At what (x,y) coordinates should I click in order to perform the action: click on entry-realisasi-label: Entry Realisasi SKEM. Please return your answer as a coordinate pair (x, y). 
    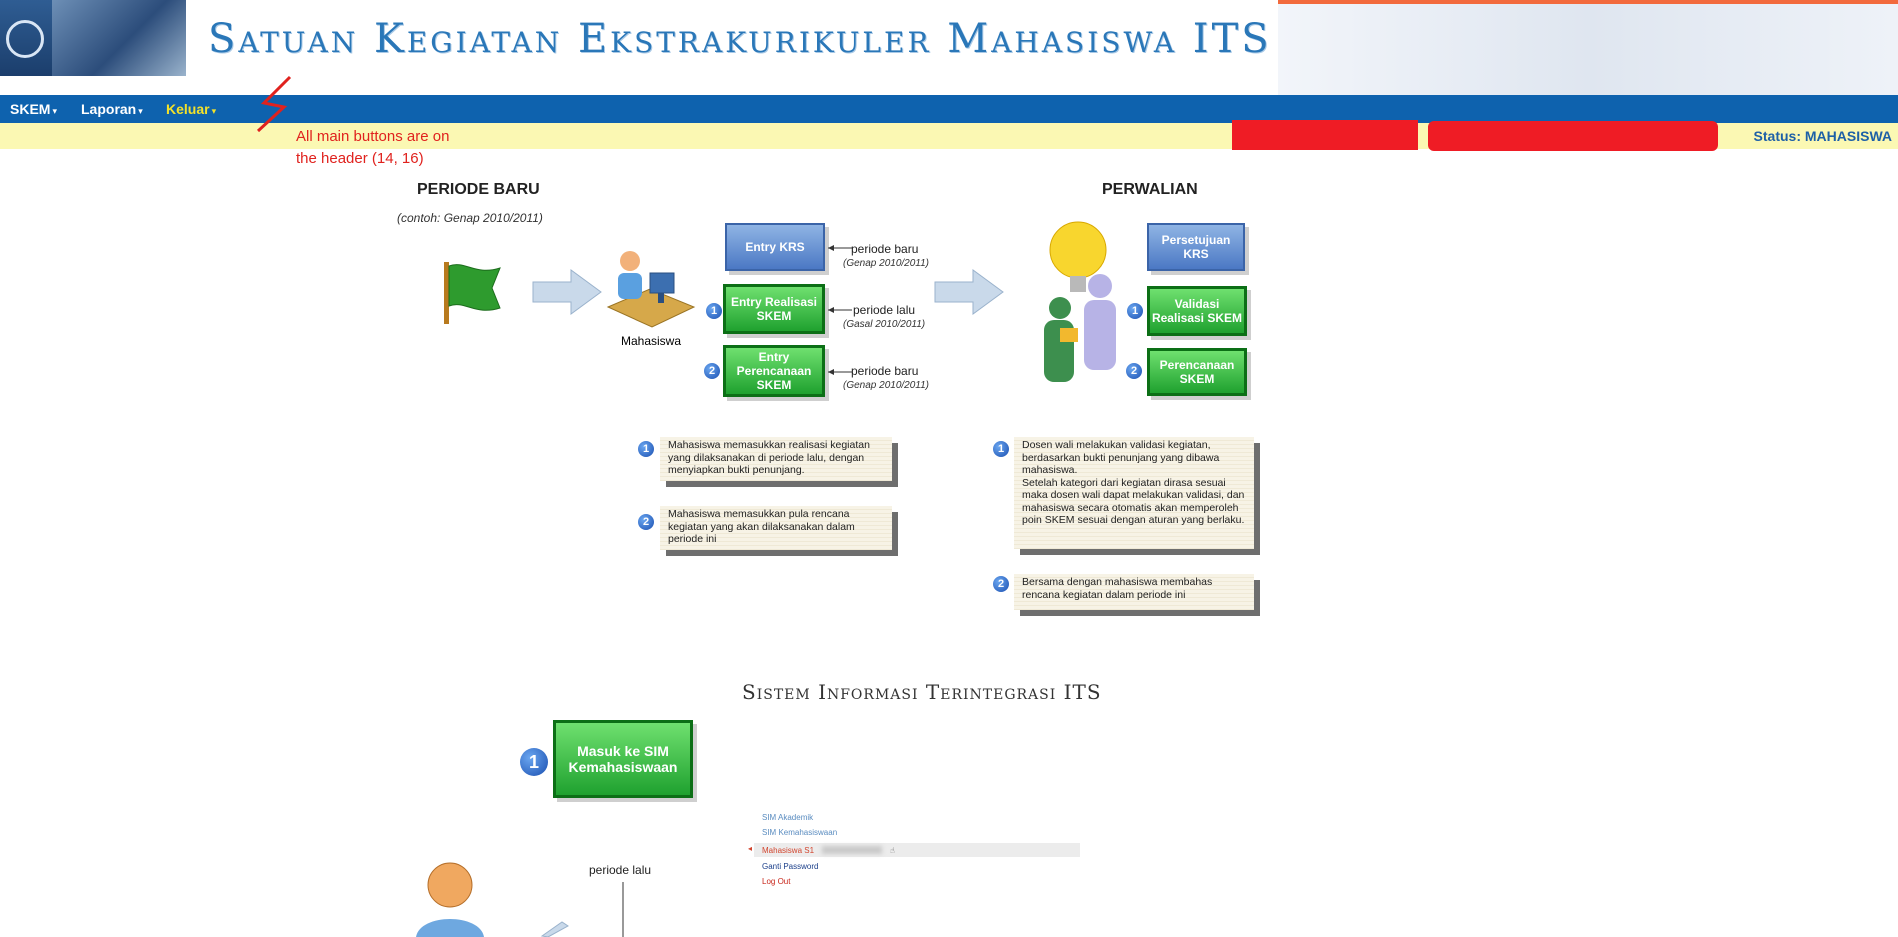
    Looking at the image, I should click on (774, 309).